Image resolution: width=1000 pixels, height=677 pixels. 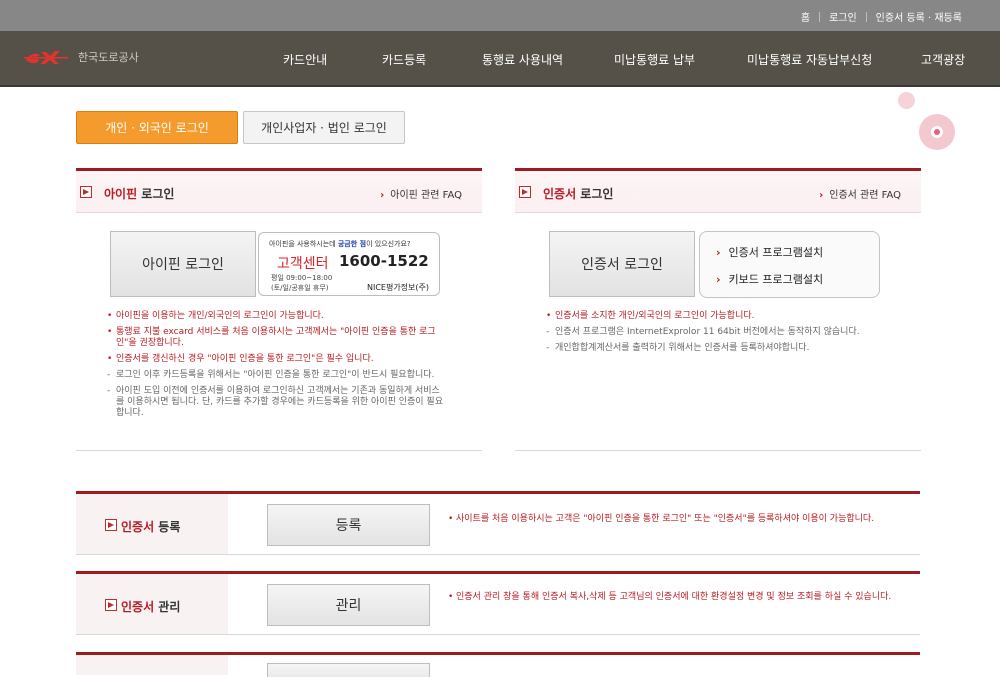 What do you see at coordinates (500, 15) in the screenshot?
I see `utility-bar: 홈 로그인 인증서 등록 · 재등록` at bounding box center [500, 15].